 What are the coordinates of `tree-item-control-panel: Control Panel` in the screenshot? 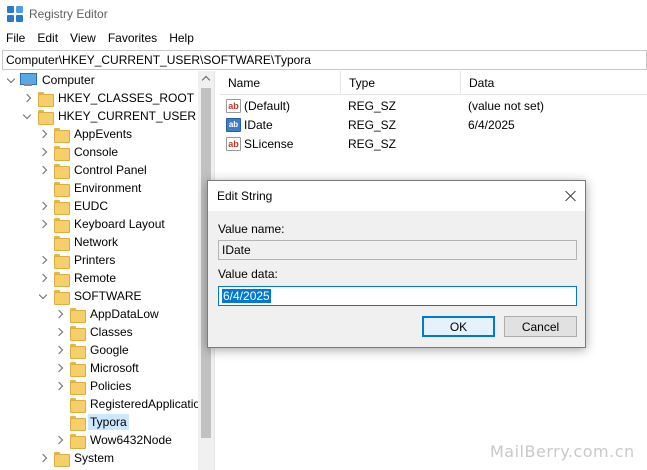 It's located at (93, 170).